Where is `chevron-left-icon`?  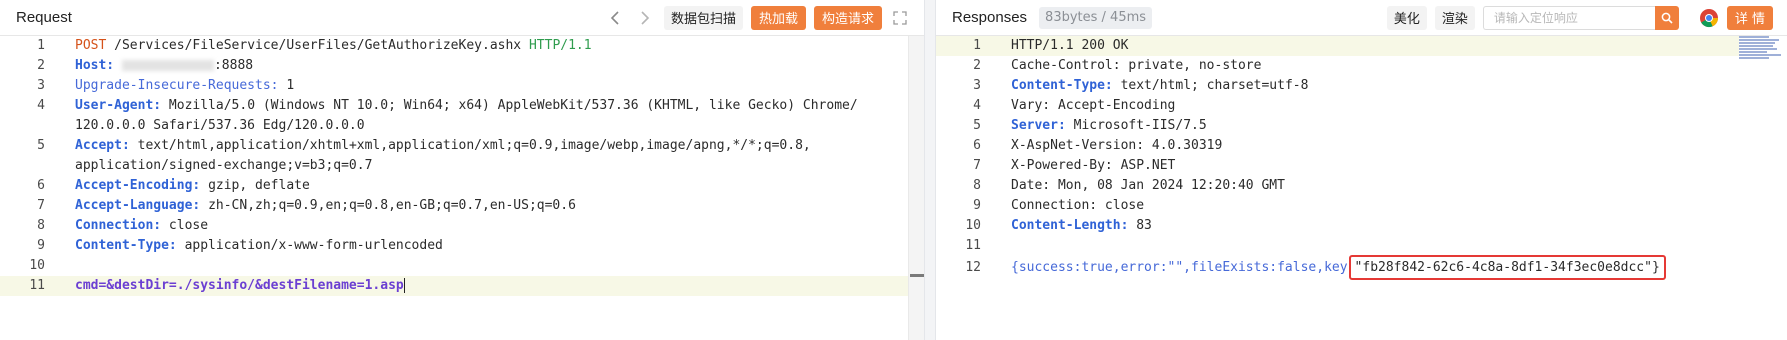 chevron-left-icon is located at coordinates (615, 18).